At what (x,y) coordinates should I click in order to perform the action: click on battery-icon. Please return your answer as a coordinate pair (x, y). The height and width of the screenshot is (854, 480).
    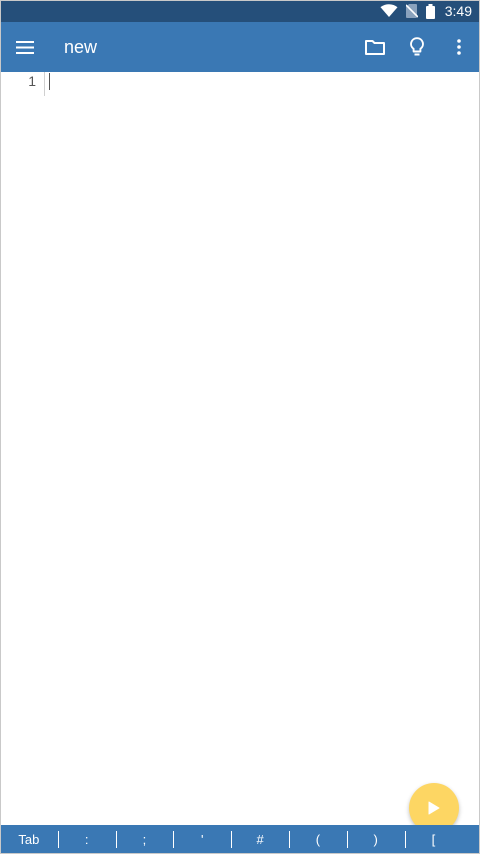
    Looking at the image, I should click on (430, 11).